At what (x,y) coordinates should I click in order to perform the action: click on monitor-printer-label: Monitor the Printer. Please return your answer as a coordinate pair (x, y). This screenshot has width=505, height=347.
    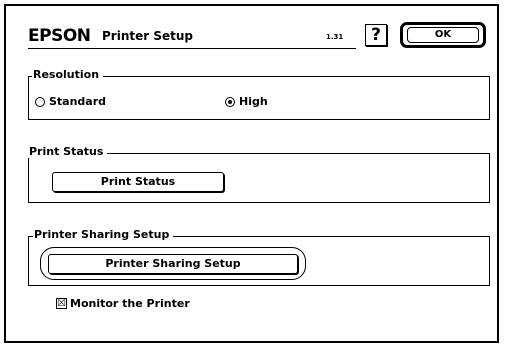
    Looking at the image, I should click on (130, 303).